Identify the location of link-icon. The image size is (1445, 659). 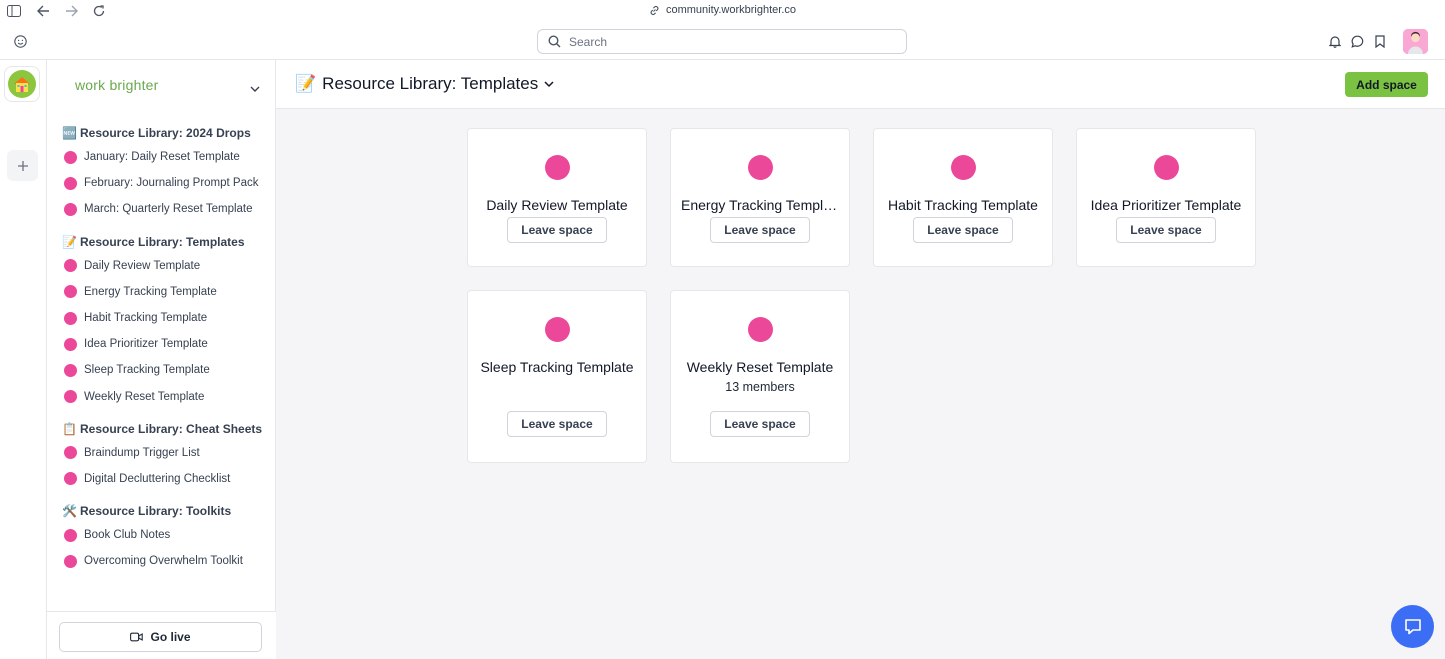
(654, 10).